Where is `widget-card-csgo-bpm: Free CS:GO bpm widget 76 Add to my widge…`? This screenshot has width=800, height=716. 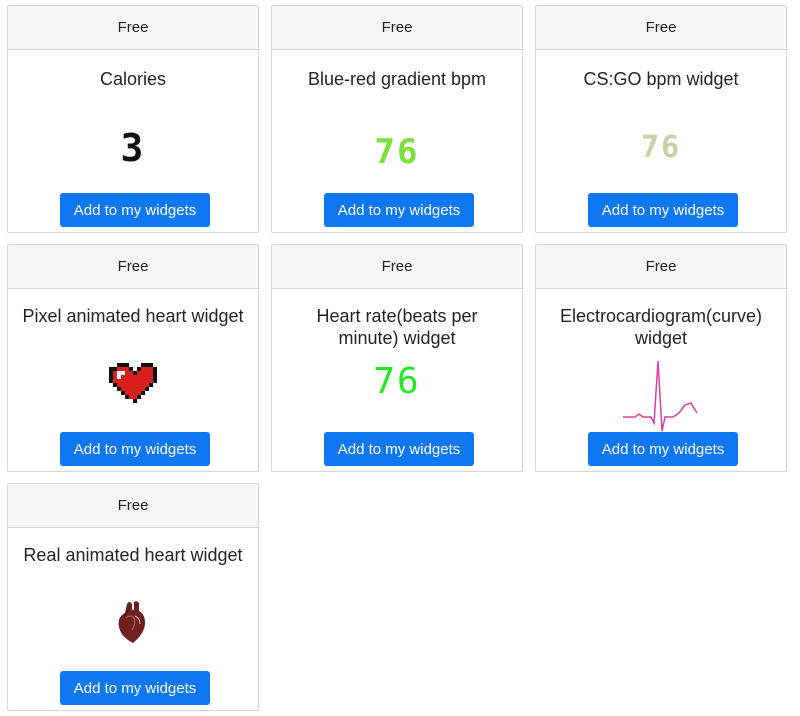
widget-card-csgo-bpm: Free CS:GO bpm widget 76 Add to my widge… is located at coordinates (661, 119).